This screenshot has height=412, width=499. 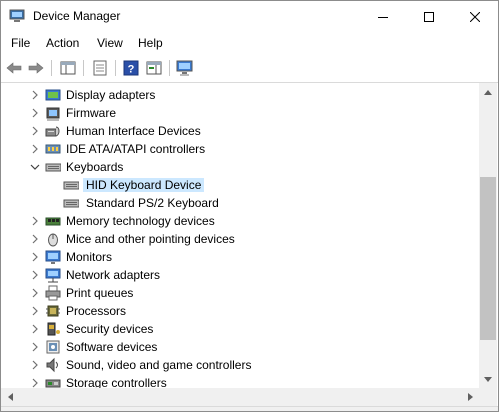 I want to click on tree-category-item: Keyboards, so click(x=240, y=167).